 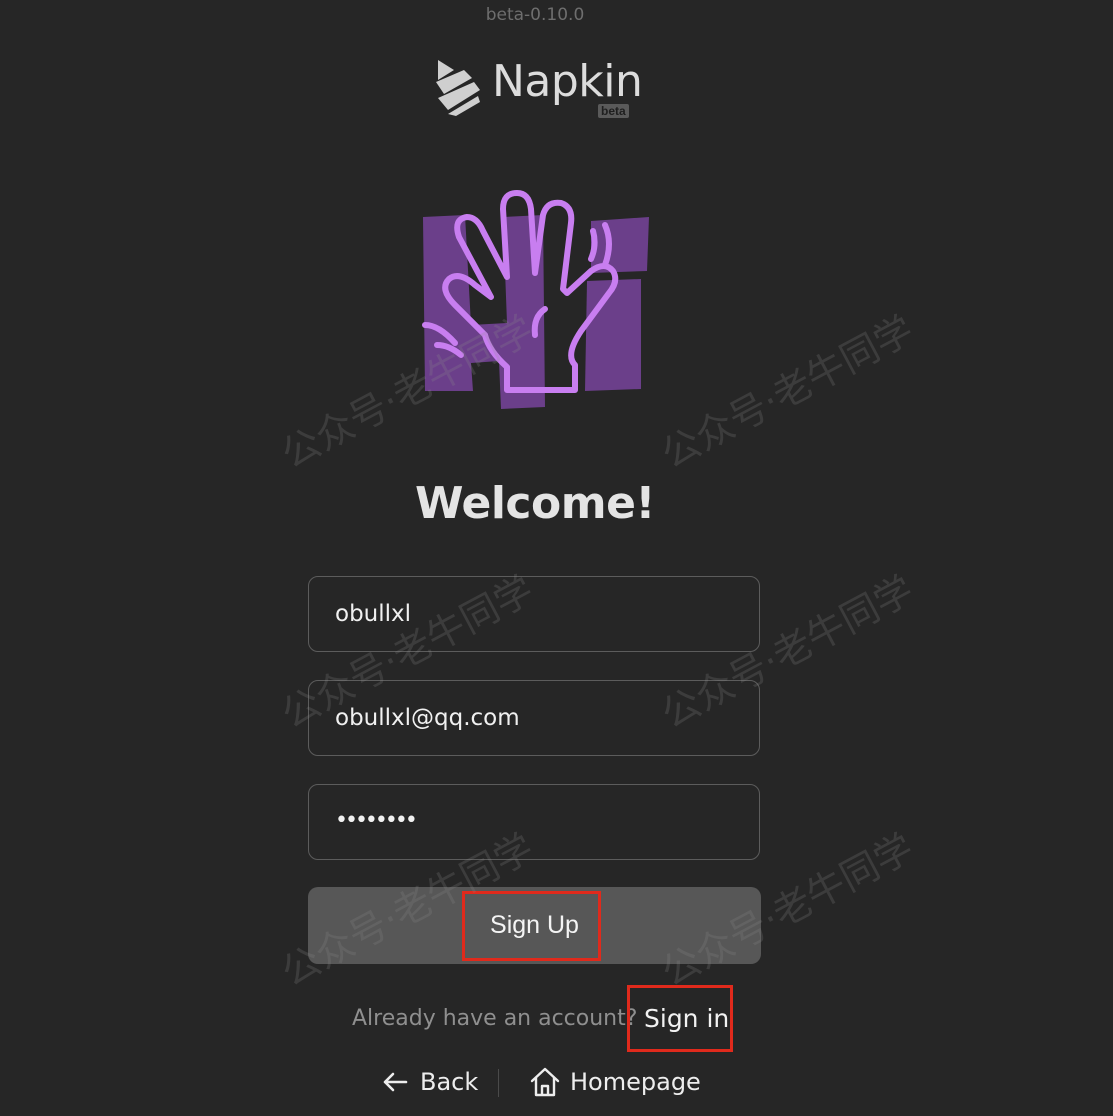 I want to click on home-icon, so click(x=545, y=1082).